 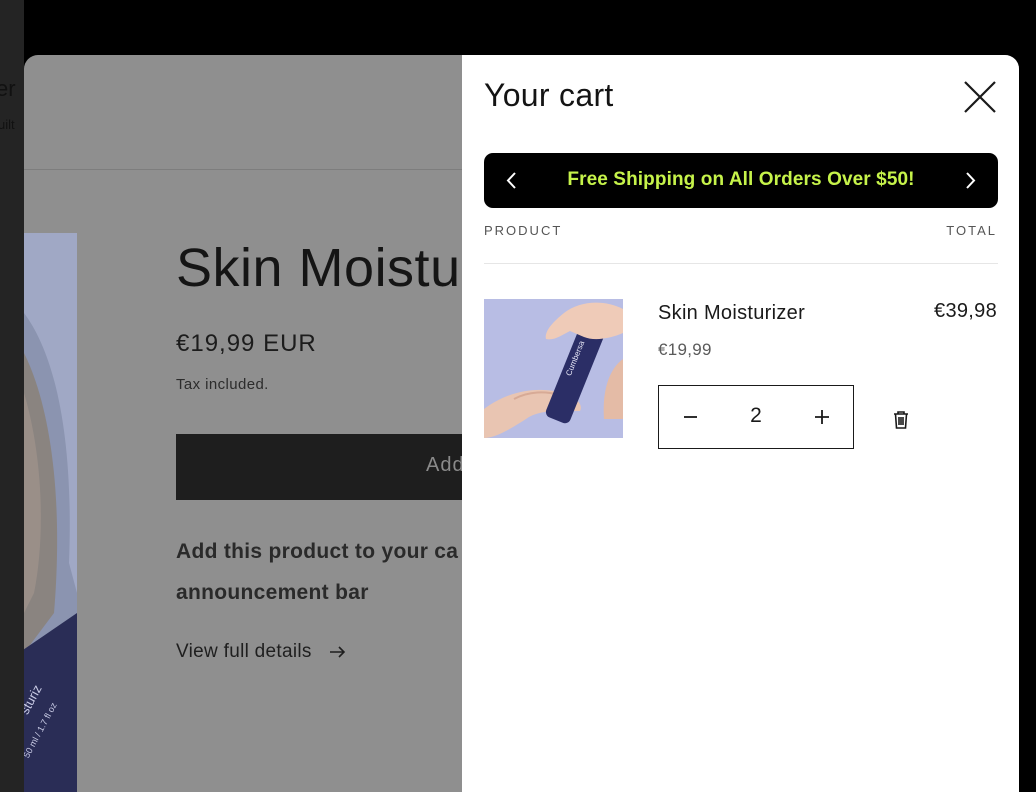 What do you see at coordinates (523, 230) in the screenshot?
I see `column-header-product: PRODUCT` at bounding box center [523, 230].